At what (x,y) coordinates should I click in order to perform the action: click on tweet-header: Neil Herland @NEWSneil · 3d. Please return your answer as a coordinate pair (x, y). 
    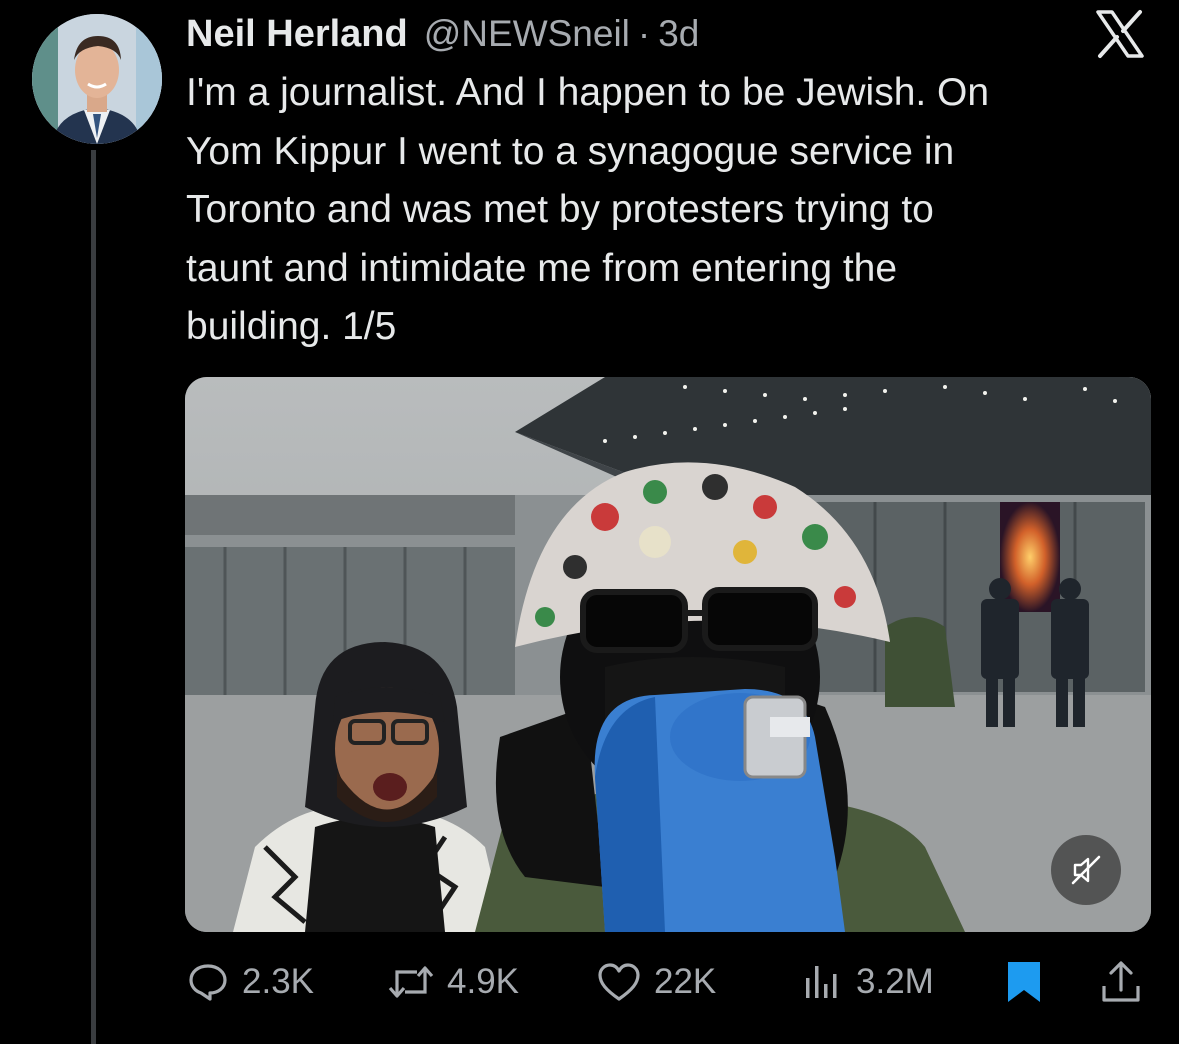
    Looking at the image, I should click on (442, 34).